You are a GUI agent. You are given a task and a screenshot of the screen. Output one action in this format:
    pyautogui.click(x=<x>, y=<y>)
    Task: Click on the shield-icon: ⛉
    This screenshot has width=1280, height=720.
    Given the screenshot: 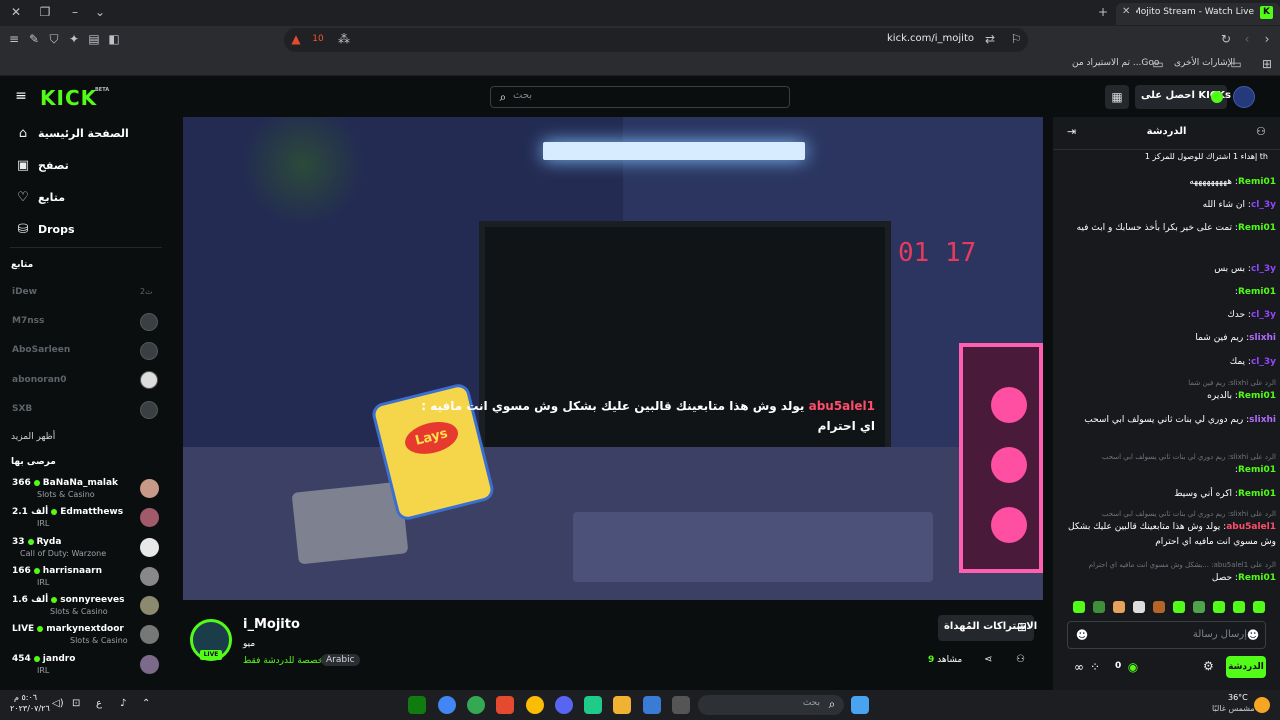 What is the action you would take?
    pyautogui.click(x=54, y=40)
    